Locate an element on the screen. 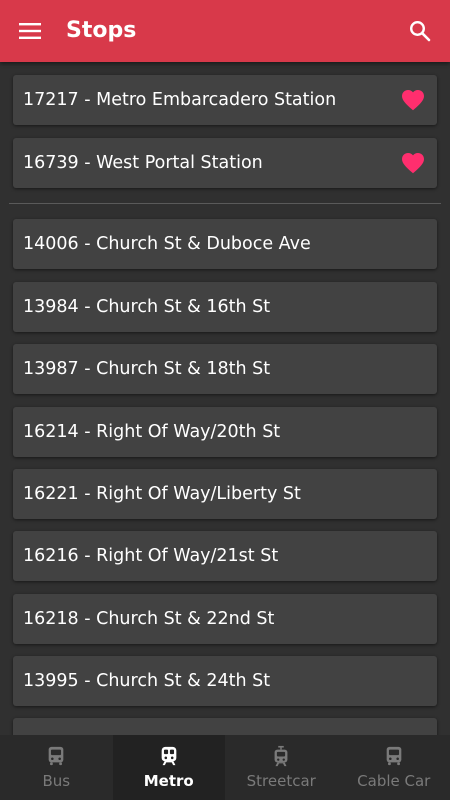 Image resolution: width=450 pixels, height=800 pixels. menu-icon is located at coordinates (30, 31).